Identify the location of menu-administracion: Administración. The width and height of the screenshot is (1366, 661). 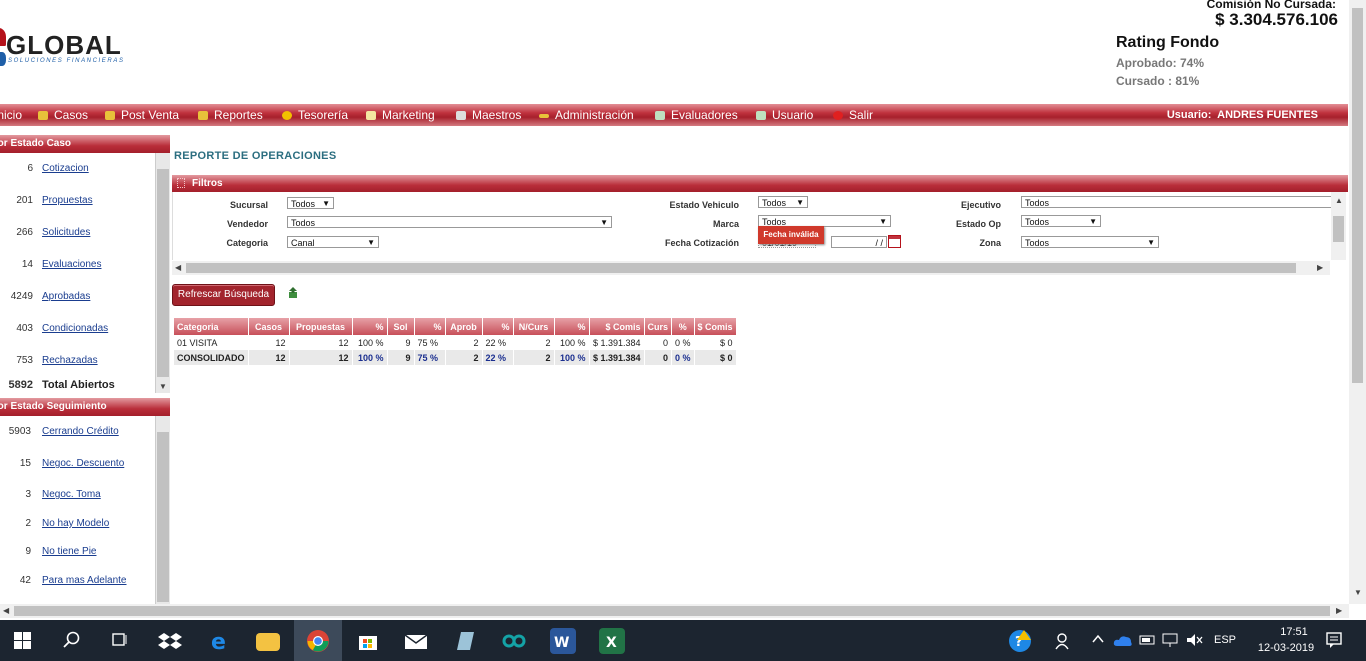
(586, 115).